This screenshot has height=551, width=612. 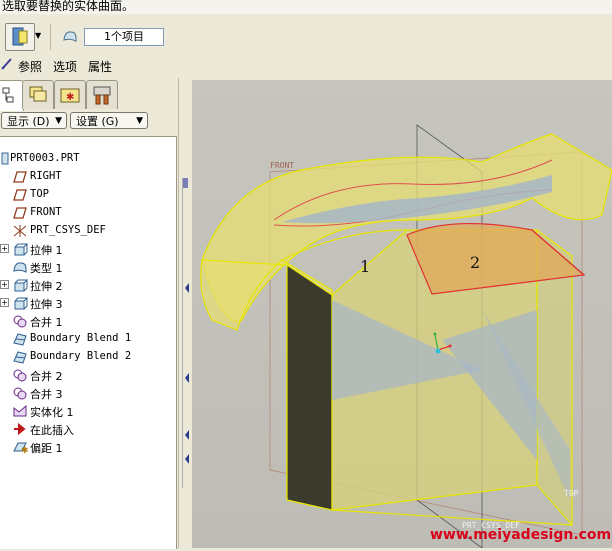 I want to click on tree-item-boundary-blend-1: Boundary Blend 1, so click(x=88, y=339).